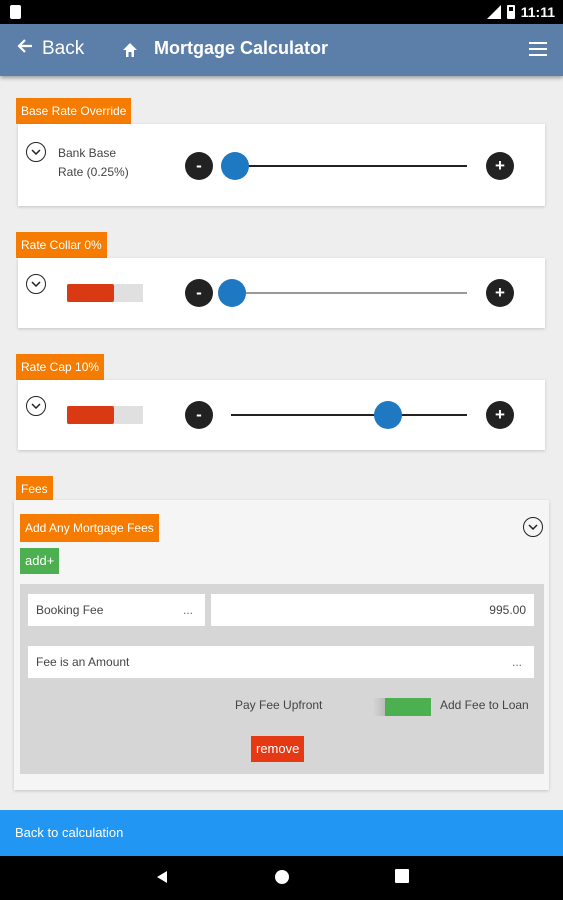  Describe the element at coordinates (74, 111) in the screenshot. I see `base-rate-tag: Base Rate Override` at that location.